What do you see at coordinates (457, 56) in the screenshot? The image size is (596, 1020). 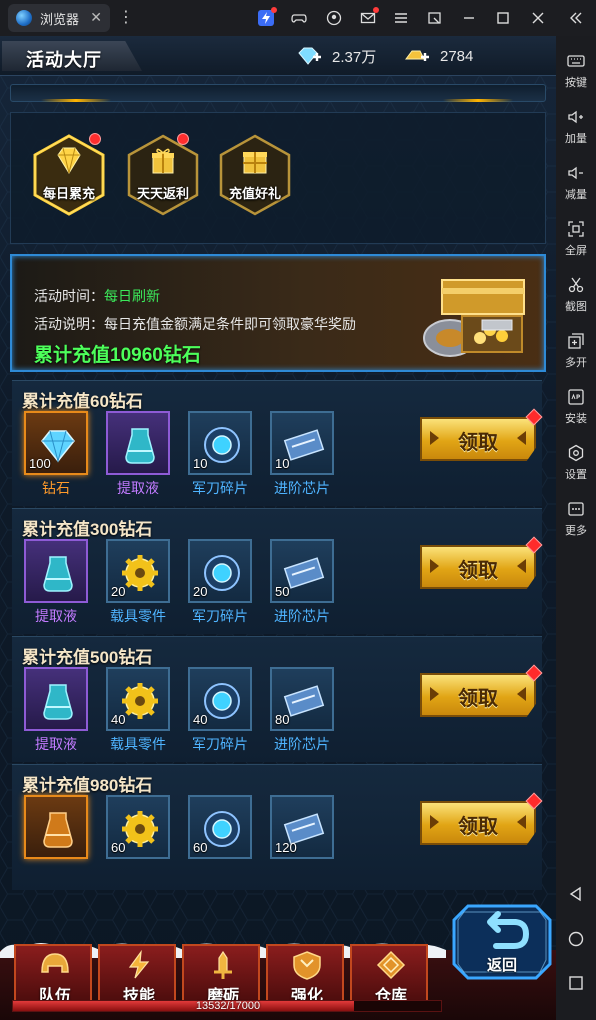 I see `gold-value: 2784` at bounding box center [457, 56].